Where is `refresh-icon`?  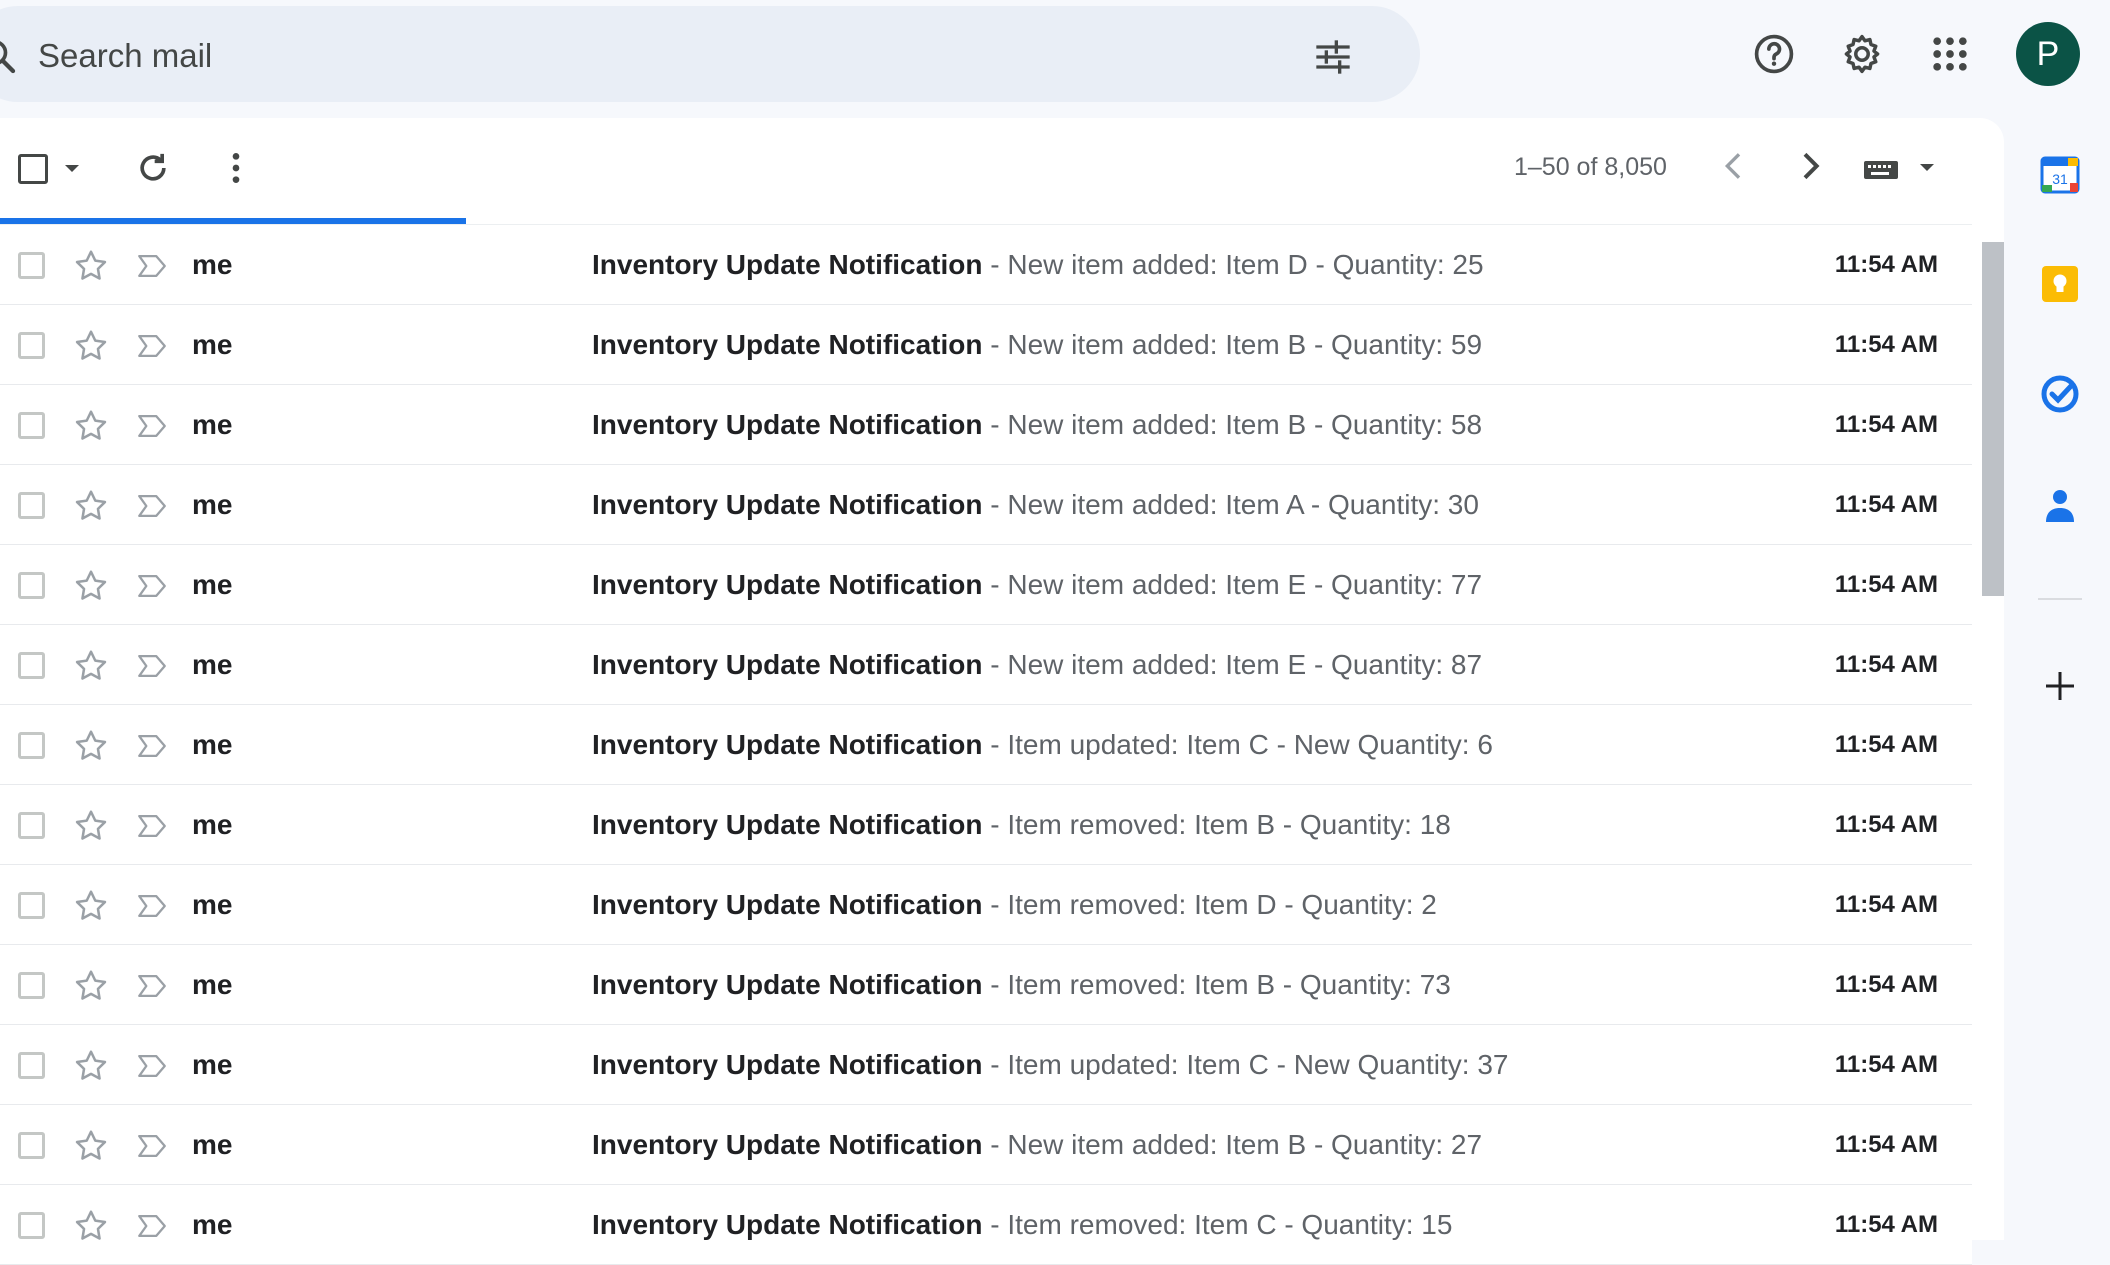 refresh-icon is located at coordinates (153, 168).